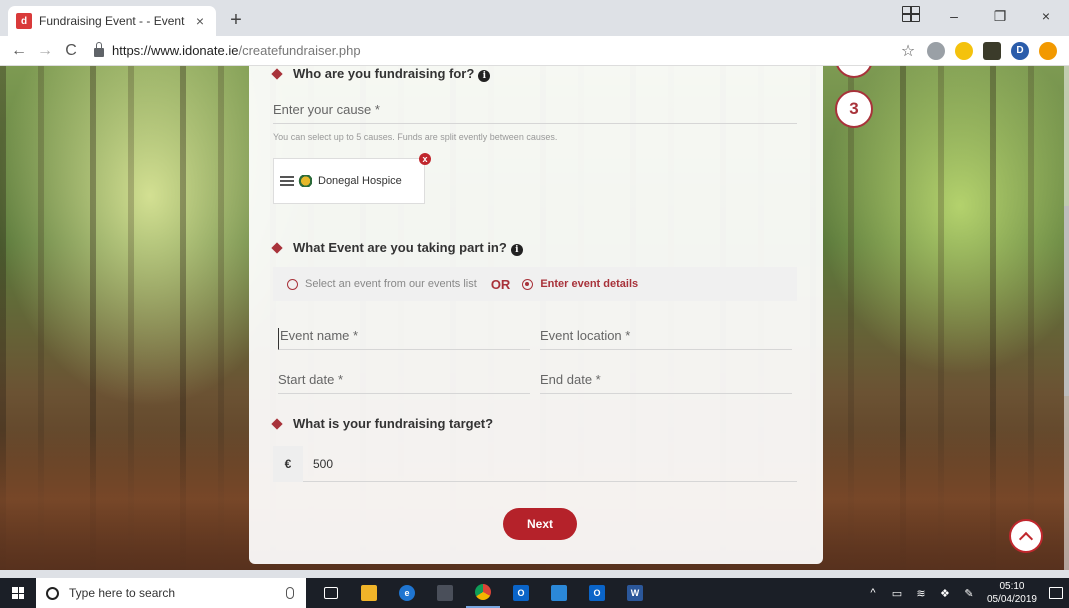 The height and width of the screenshot is (608, 1069). What do you see at coordinates (666, 339) in the screenshot?
I see `event-location-input: Event location *` at bounding box center [666, 339].